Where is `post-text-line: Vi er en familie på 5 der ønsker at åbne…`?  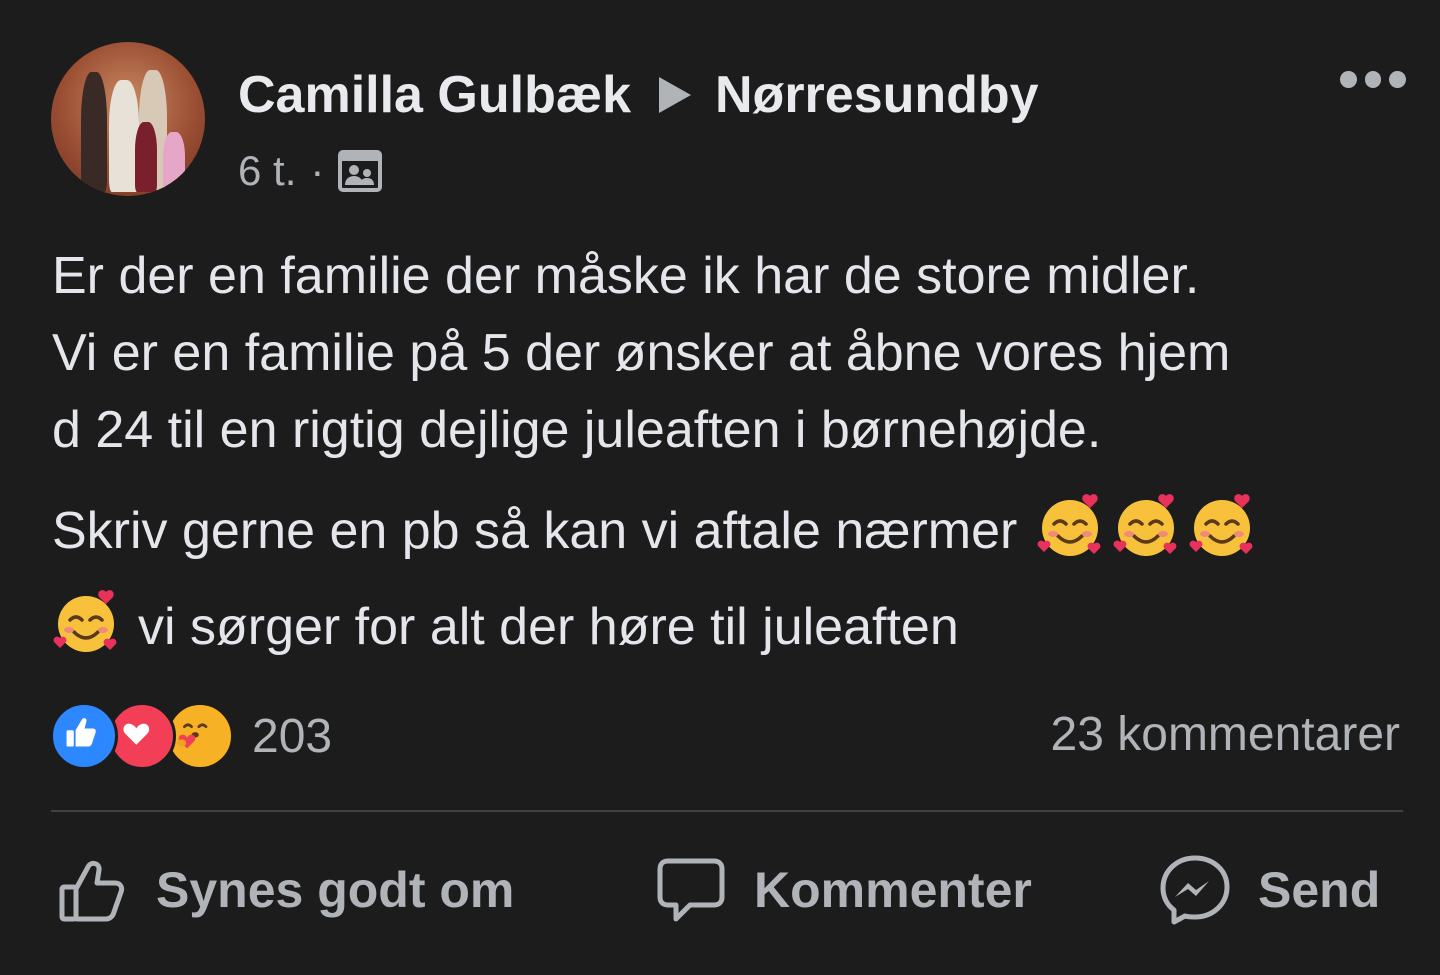 post-text-line: Vi er en familie på 5 der ønsker at åbne… is located at coordinates (641, 353).